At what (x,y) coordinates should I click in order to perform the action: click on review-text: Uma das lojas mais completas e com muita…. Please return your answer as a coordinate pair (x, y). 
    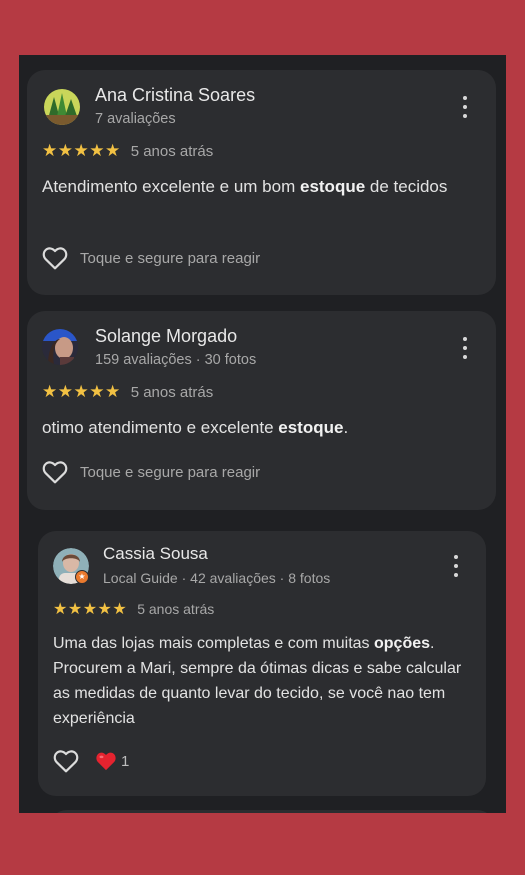
    Looking at the image, I should click on (257, 681).